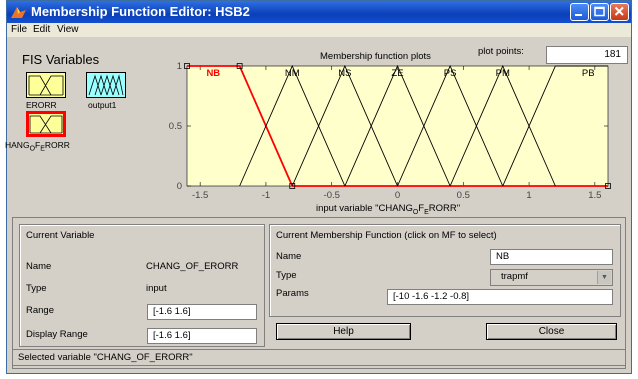  I want to click on variable-chang-of-erorr-label: HANGOFERORR, so click(37, 146).